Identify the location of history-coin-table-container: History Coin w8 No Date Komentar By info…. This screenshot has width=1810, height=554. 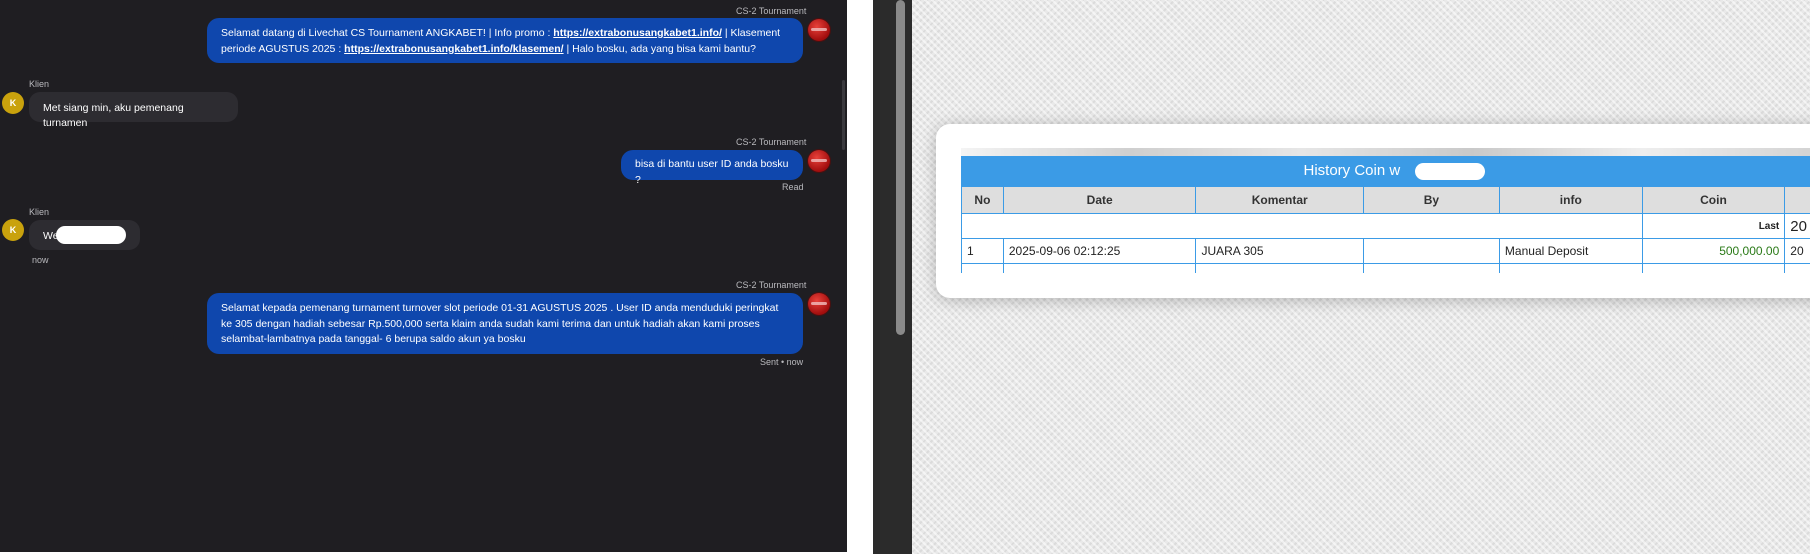
(1385, 214).